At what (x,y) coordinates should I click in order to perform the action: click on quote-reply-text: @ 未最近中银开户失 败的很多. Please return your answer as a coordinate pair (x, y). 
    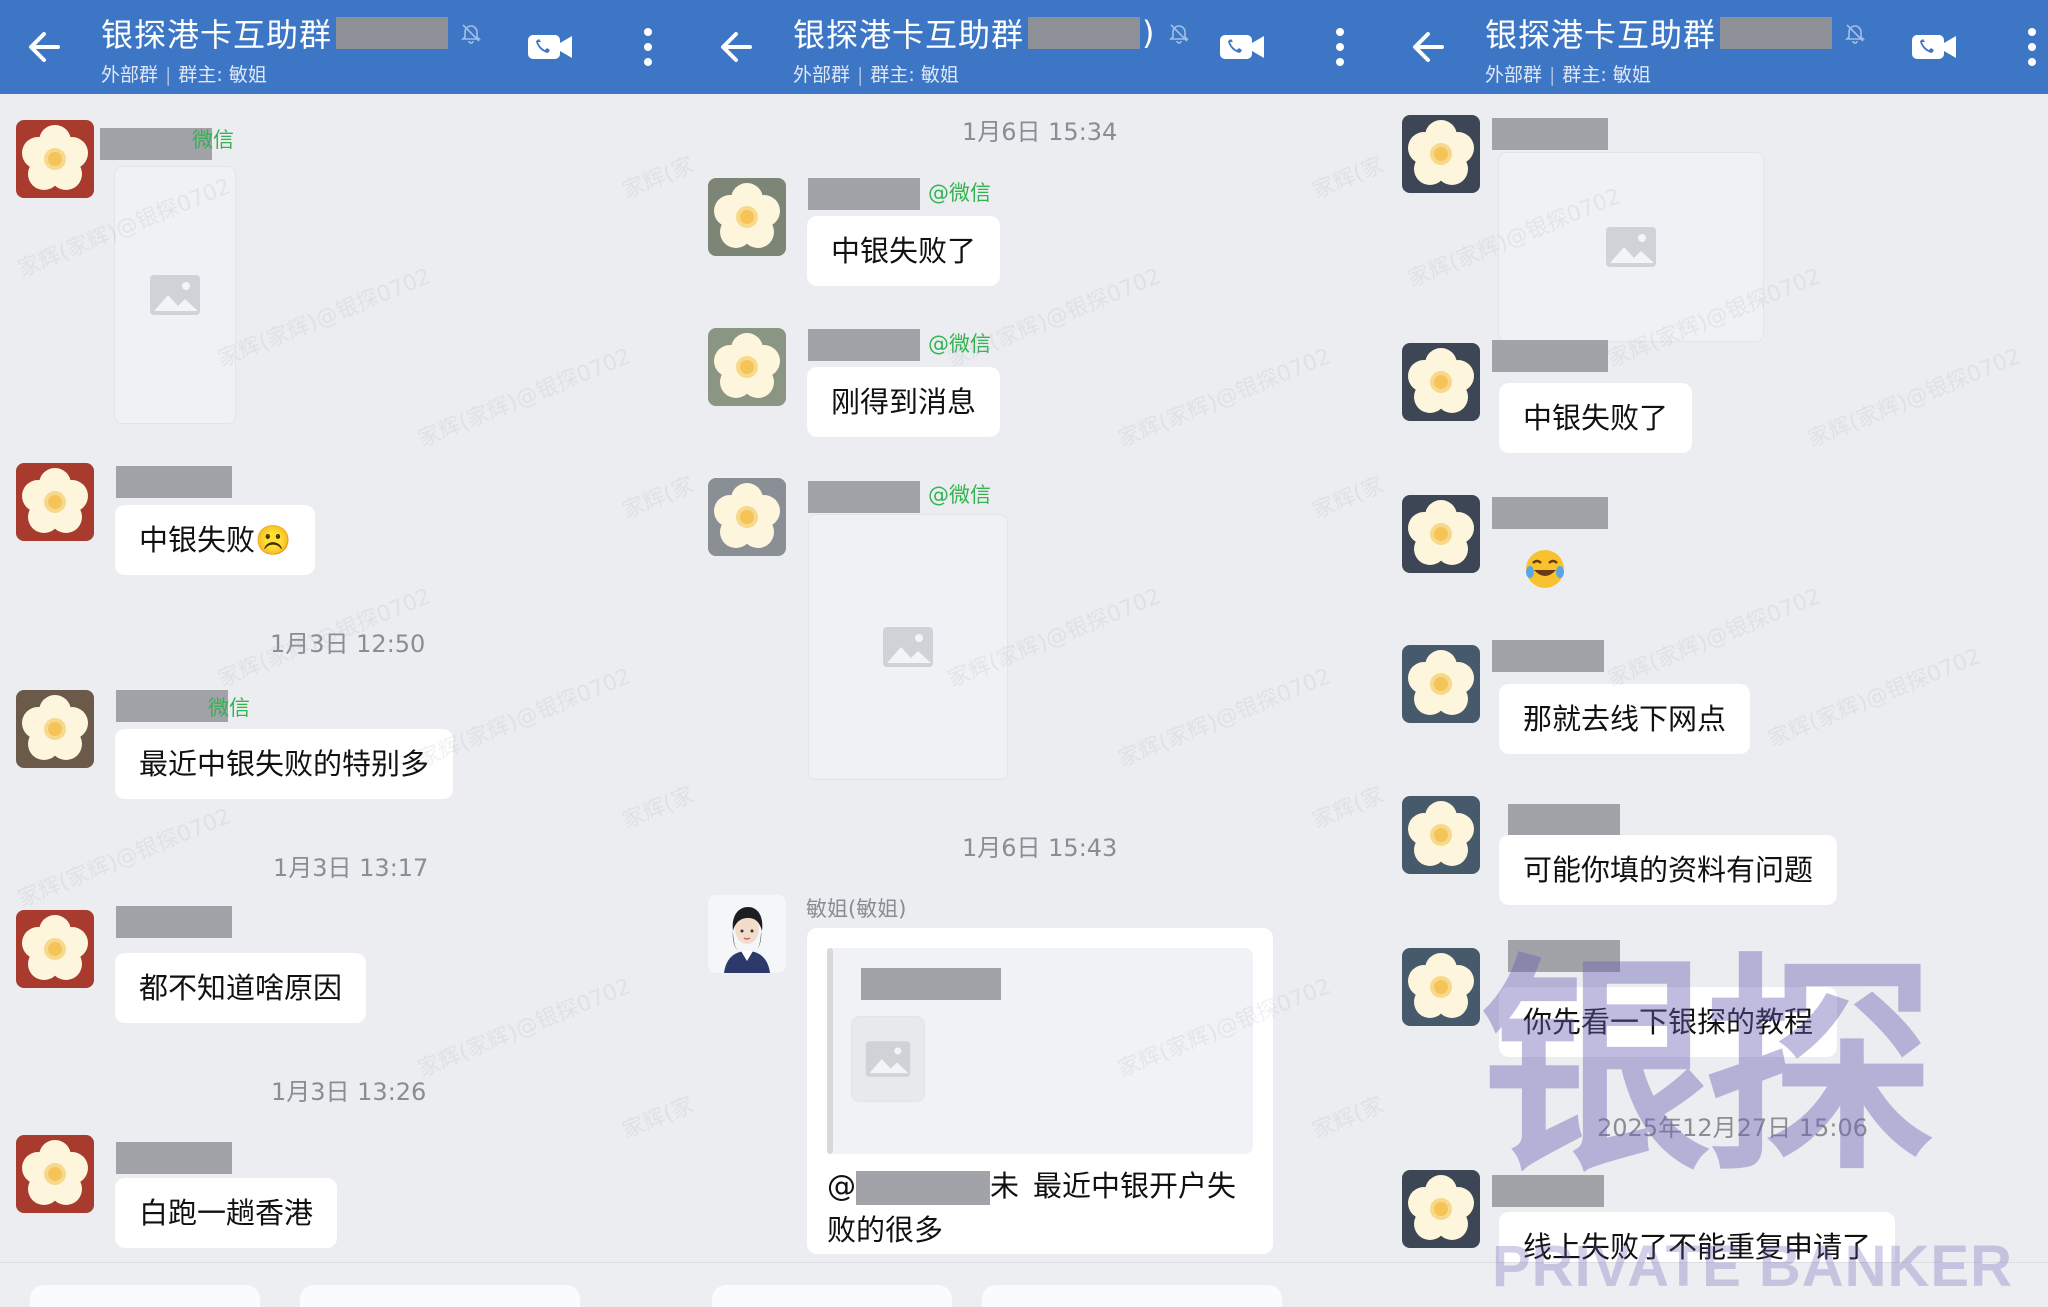
    Looking at the image, I should click on (1047, 1208).